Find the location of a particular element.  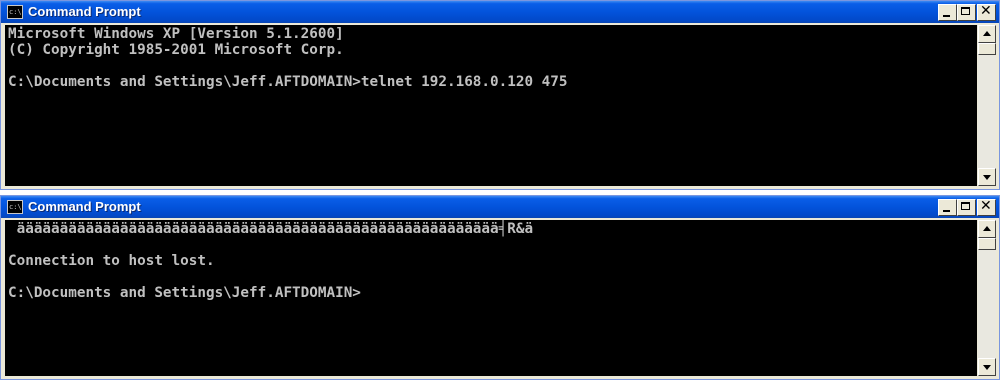

console-line: Microsoft Windows XP [Version 5.1.2600] is located at coordinates (176, 34).